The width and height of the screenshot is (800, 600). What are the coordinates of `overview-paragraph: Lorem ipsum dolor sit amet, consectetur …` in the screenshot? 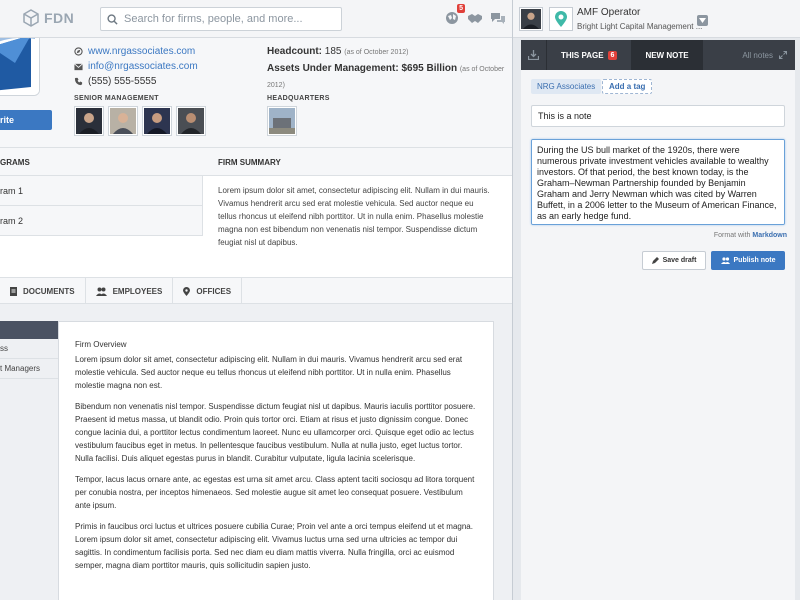 It's located at (269, 372).